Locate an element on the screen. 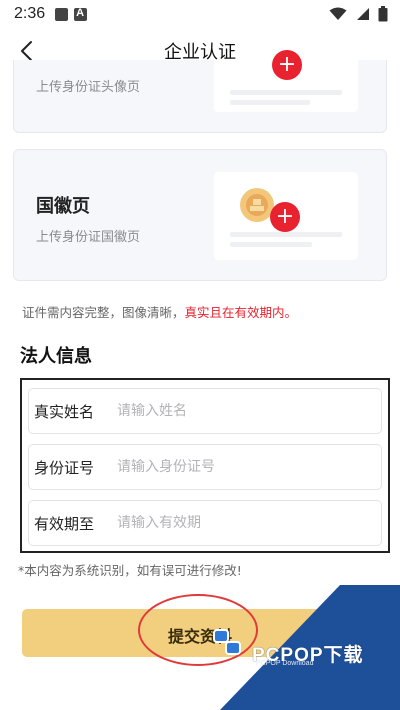 Image resolution: width=400 pixels, height=710 pixels. name-input is located at coordinates (248, 411).